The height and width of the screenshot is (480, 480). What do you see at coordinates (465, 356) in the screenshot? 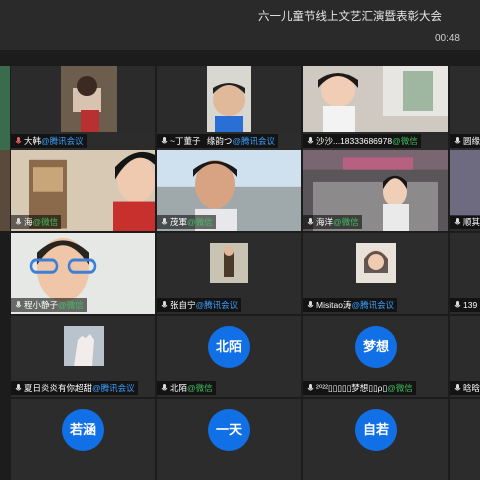
I see `video-tile: 晗晗` at bounding box center [465, 356].